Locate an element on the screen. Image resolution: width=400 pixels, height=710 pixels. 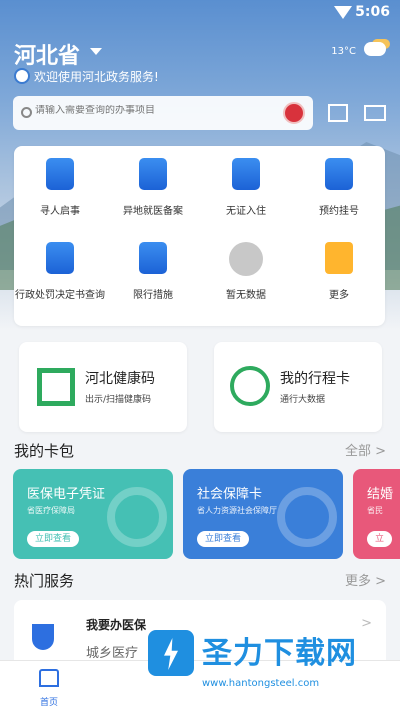
wallet-view-all-link: 全部 > is located at coordinates (365, 449).